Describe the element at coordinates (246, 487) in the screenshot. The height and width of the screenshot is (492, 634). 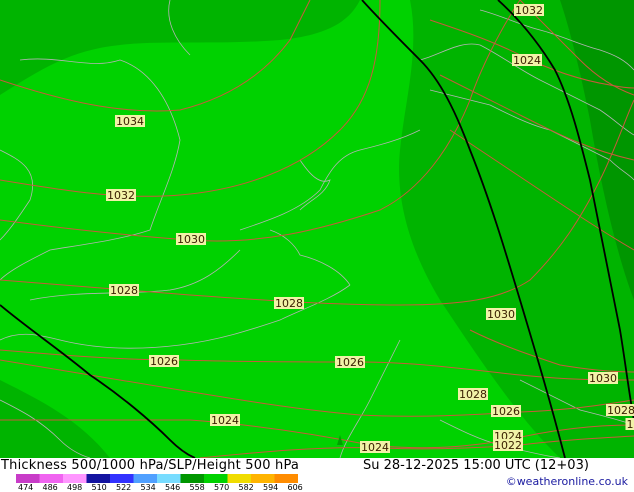
I see `legend-tick-label: 582` at that location.